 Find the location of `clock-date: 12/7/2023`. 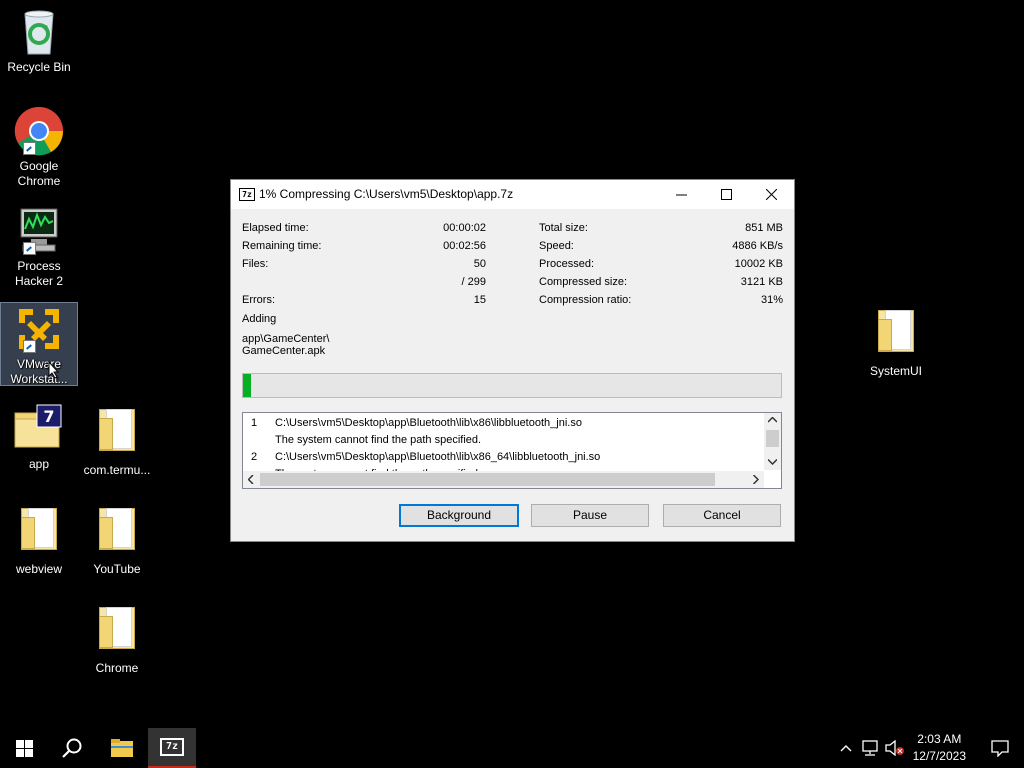

clock-date: 12/7/2023 is located at coordinates (939, 756).